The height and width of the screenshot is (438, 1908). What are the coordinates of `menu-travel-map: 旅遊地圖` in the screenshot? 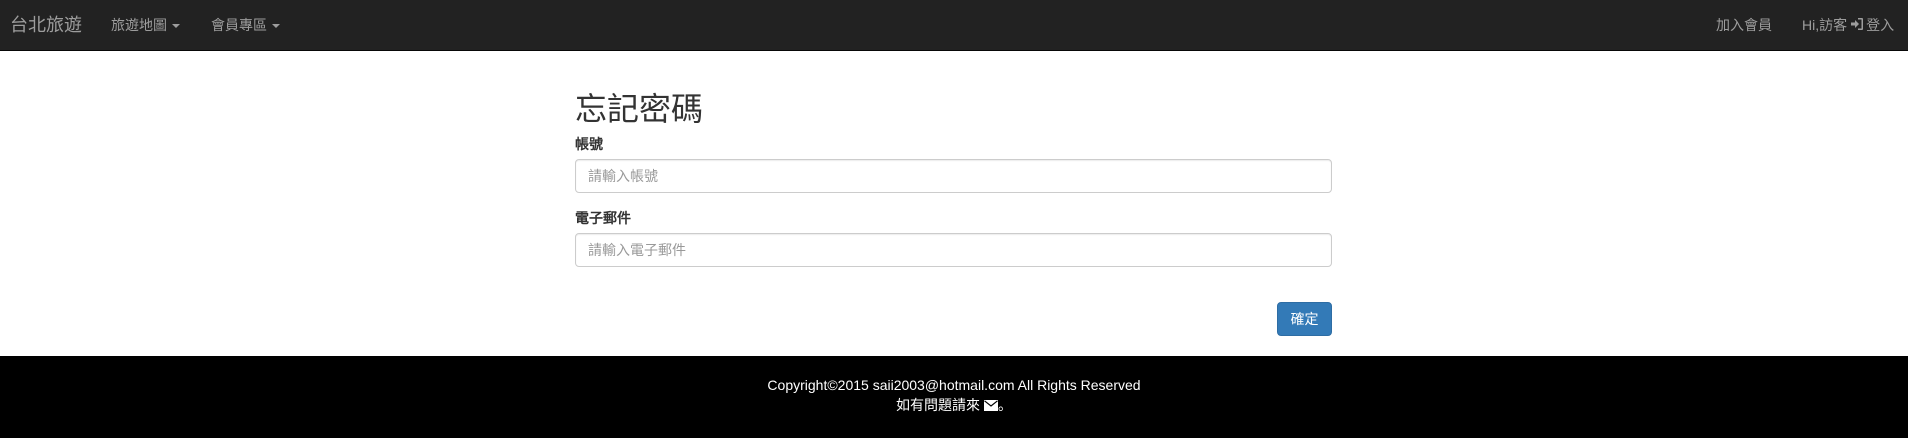 It's located at (145, 25).